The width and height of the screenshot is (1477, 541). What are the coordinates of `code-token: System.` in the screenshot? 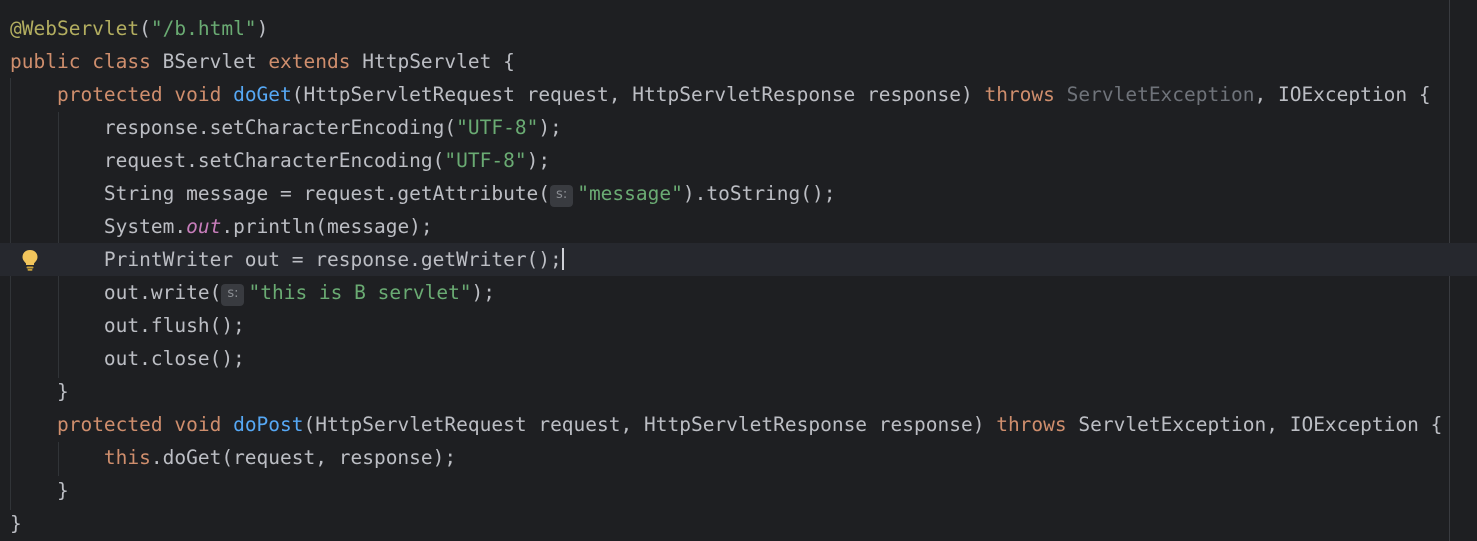 It's located at (98, 226).